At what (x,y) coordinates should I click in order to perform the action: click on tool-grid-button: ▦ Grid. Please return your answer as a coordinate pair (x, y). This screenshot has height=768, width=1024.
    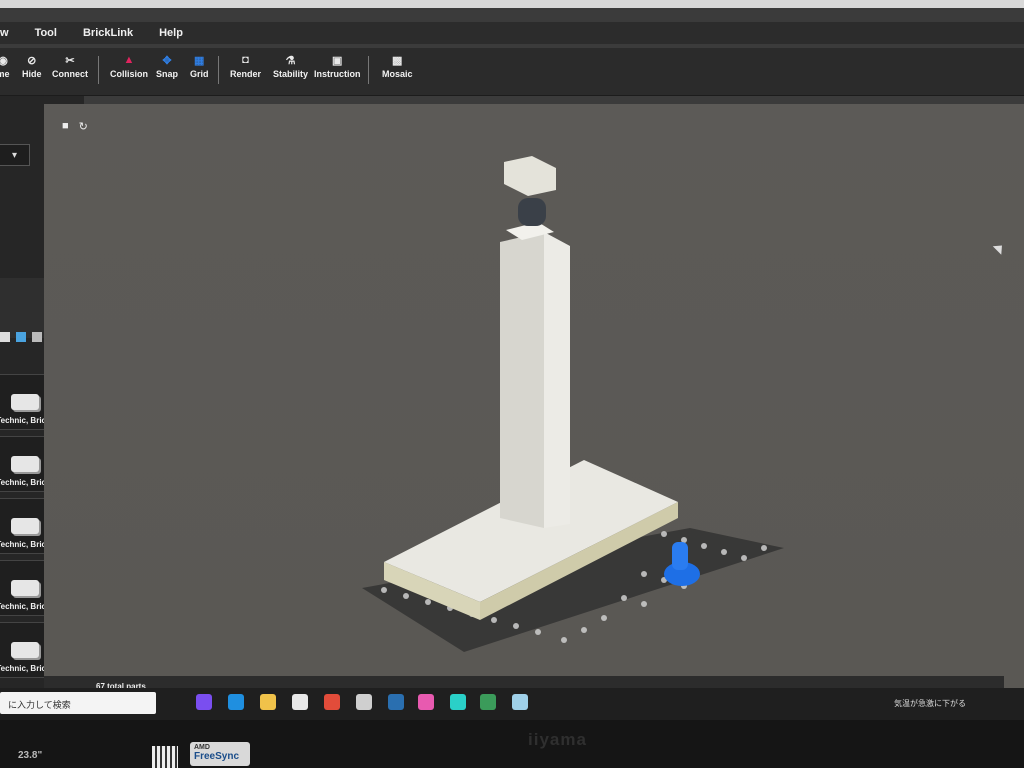
    Looking at the image, I should click on (199, 67).